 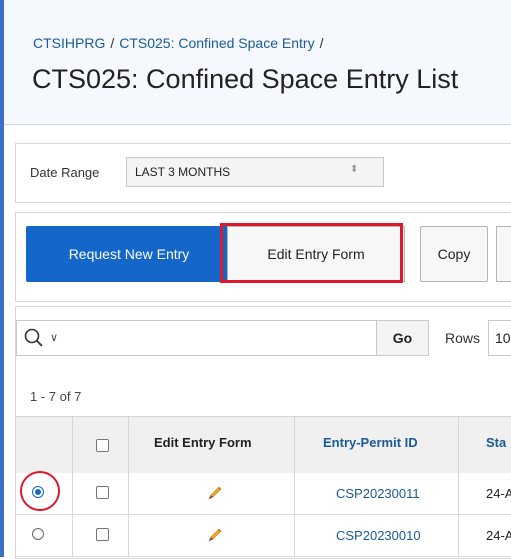 What do you see at coordinates (54, 338) in the screenshot?
I see `chevron-down-icon: ∨` at bounding box center [54, 338].